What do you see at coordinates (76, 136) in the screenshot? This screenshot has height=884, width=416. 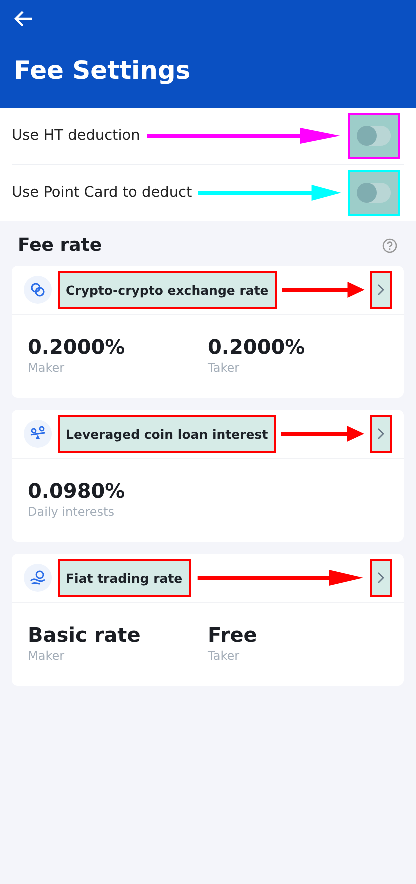 I see `setting-label: Use HT deduction` at bounding box center [76, 136].